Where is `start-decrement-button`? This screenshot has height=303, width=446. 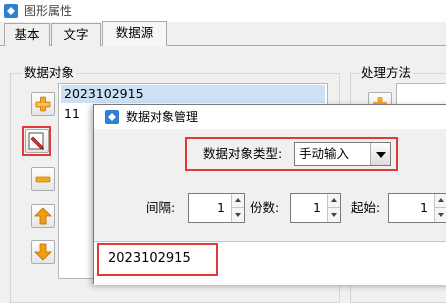
start-decrement-button is located at coordinates (440, 215).